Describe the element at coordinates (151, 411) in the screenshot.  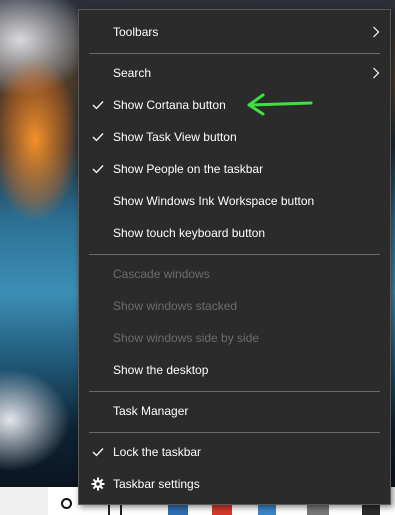
I see `menu-item-label: Task Manager` at that location.